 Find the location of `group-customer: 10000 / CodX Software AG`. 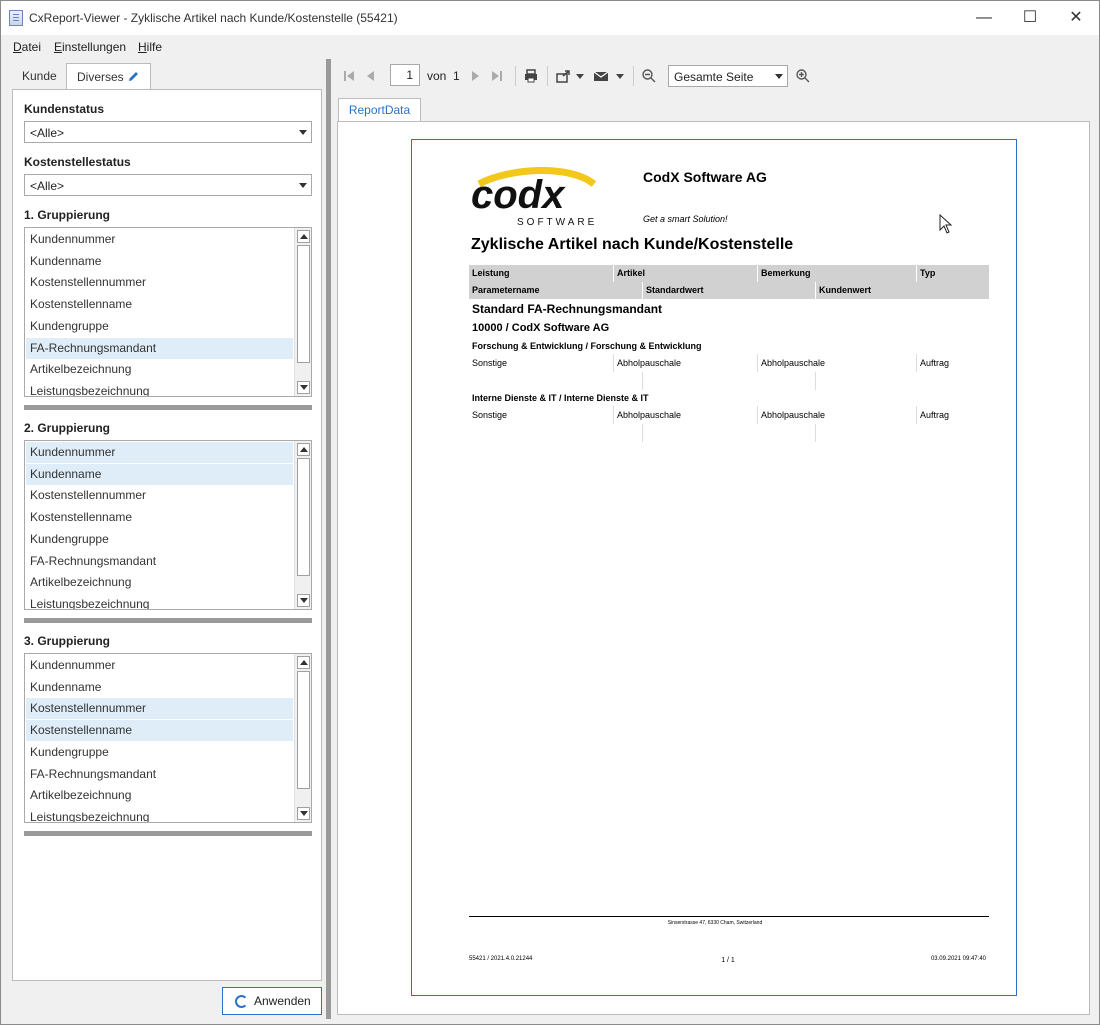

group-customer: 10000 / CodX Software AG is located at coordinates (541, 328).